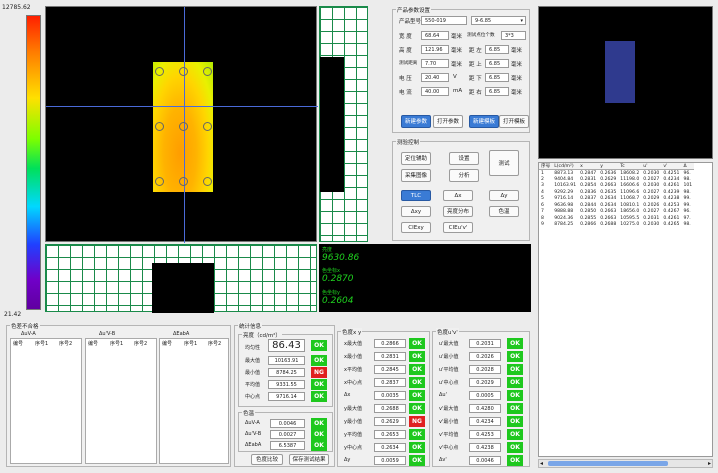  Describe the element at coordinates (46, 401) in the screenshot. I see `dva-list: 编号 序号1 序号2` at that location.